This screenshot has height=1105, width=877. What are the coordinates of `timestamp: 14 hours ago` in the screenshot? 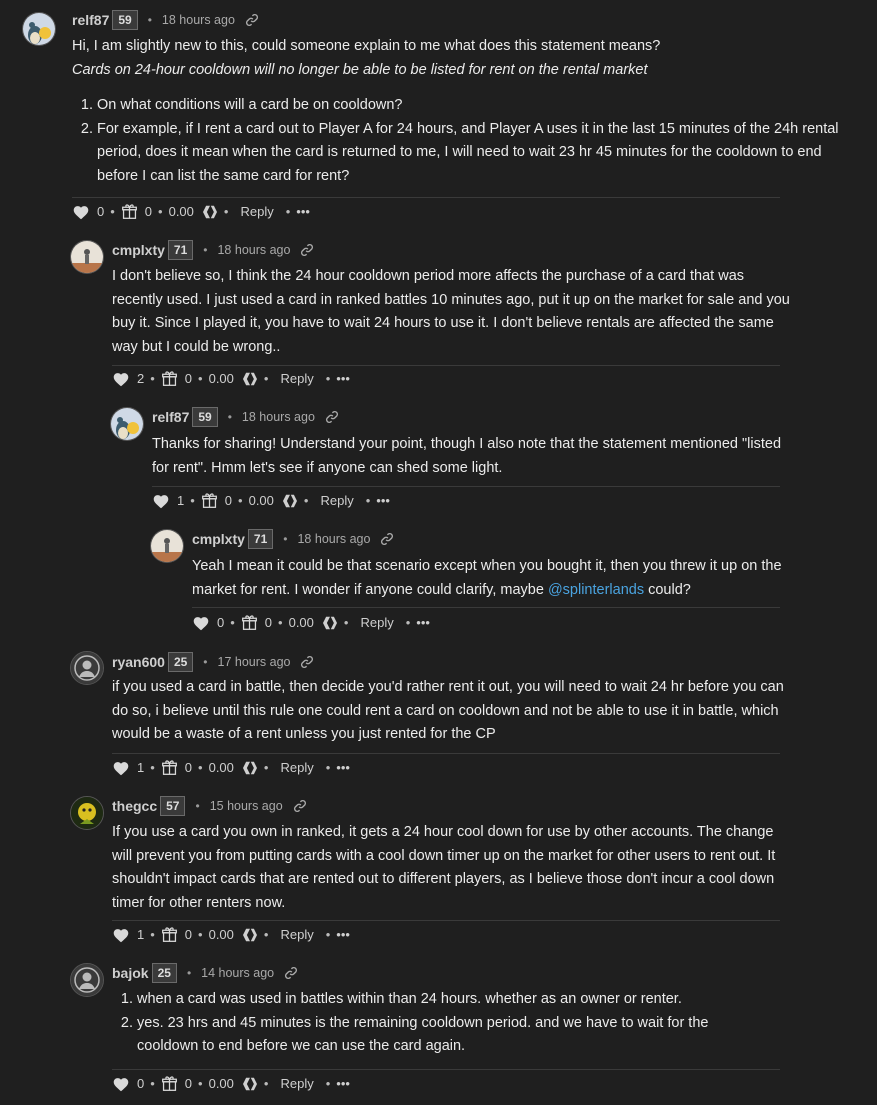 It's located at (237, 973).